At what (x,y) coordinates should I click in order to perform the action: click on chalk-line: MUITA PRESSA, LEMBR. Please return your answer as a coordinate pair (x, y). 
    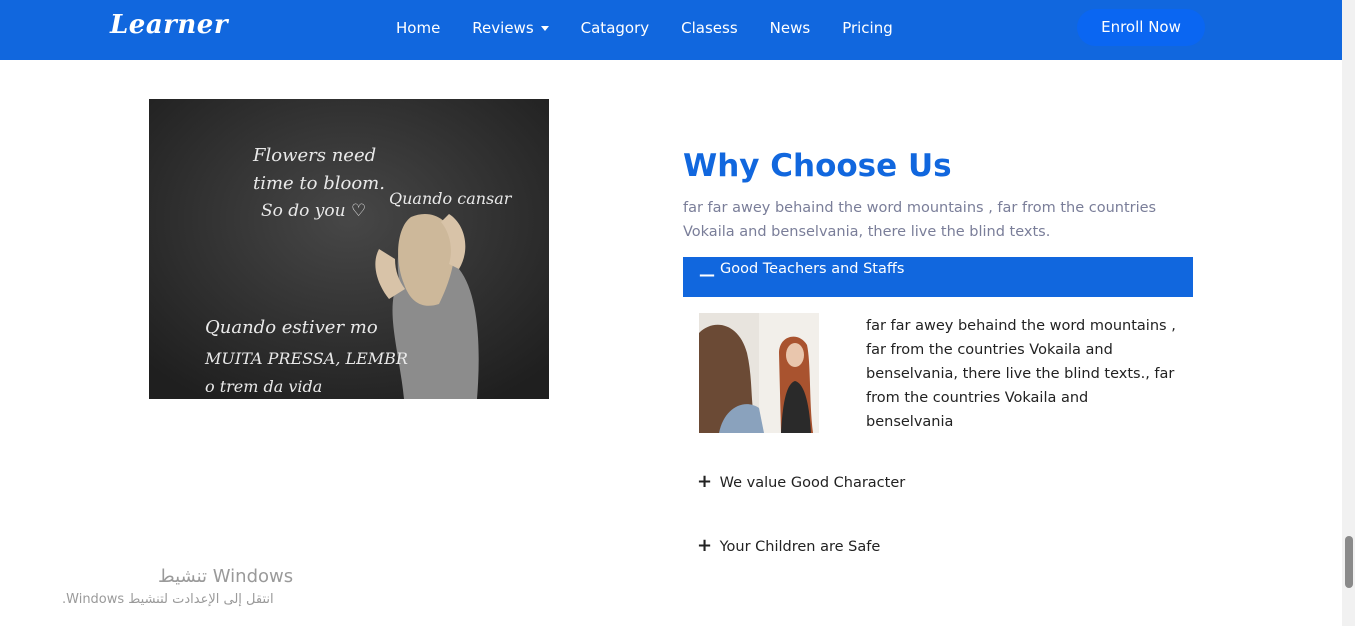
    Looking at the image, I should click on (306, 358).